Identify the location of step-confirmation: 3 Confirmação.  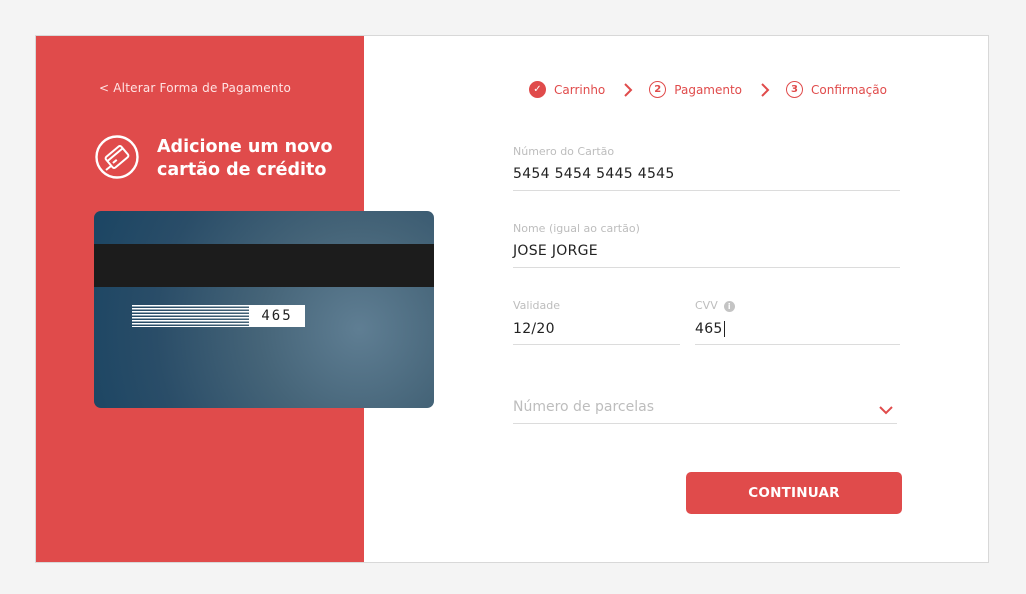
(836, 89).